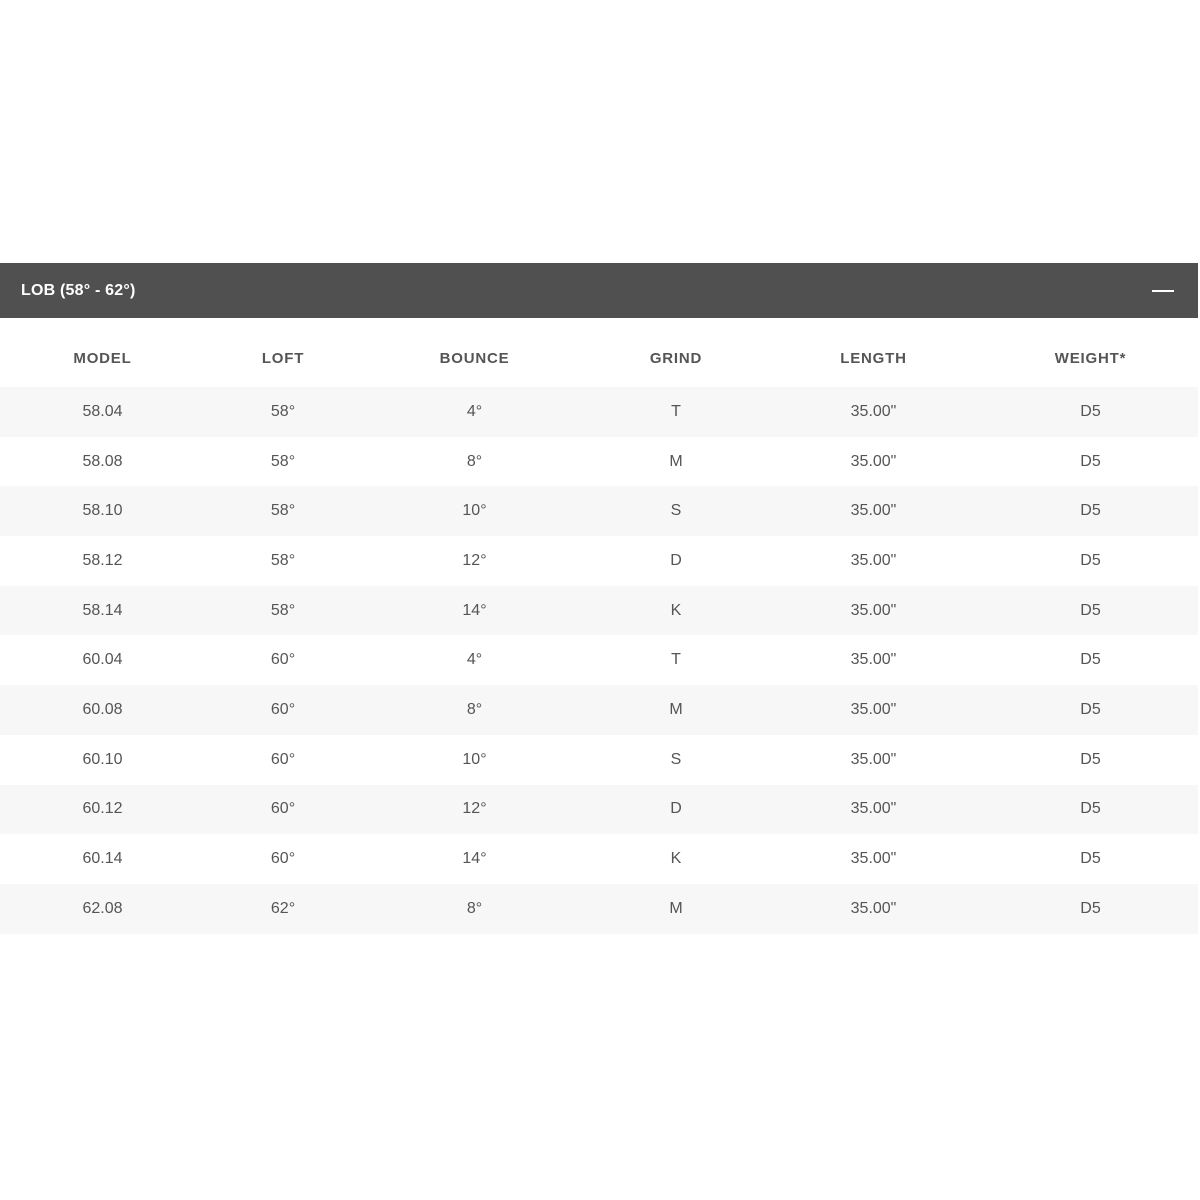  I want to click on minus-icon, so click(1163, 290).